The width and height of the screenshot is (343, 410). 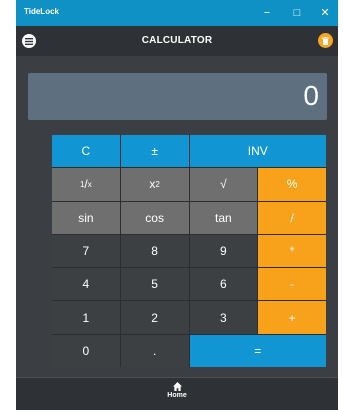 I want to click on digit-8-button: 8, so click(x=154, y=251).